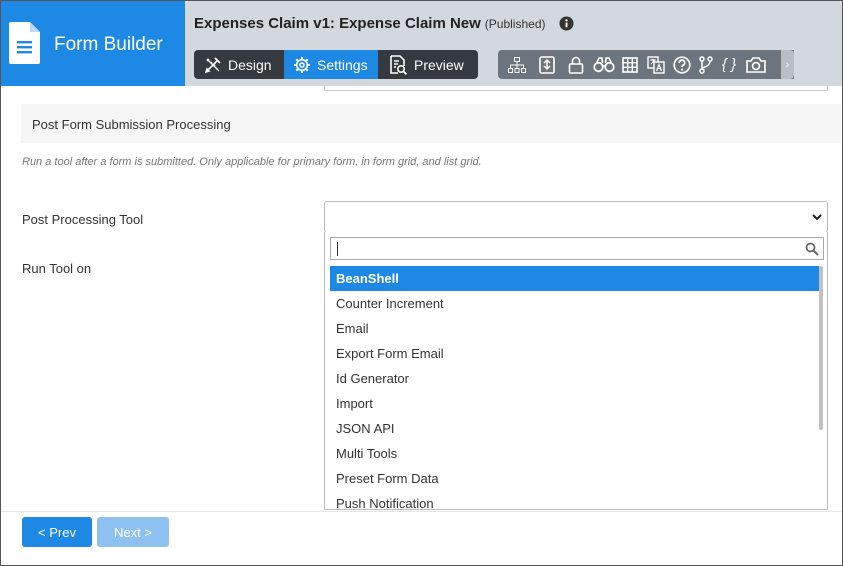  What do you see at coordinates (574, 353) in the screenshot?
I see `dropdown-option: Export Form Email` at bounding box center [574, 353].